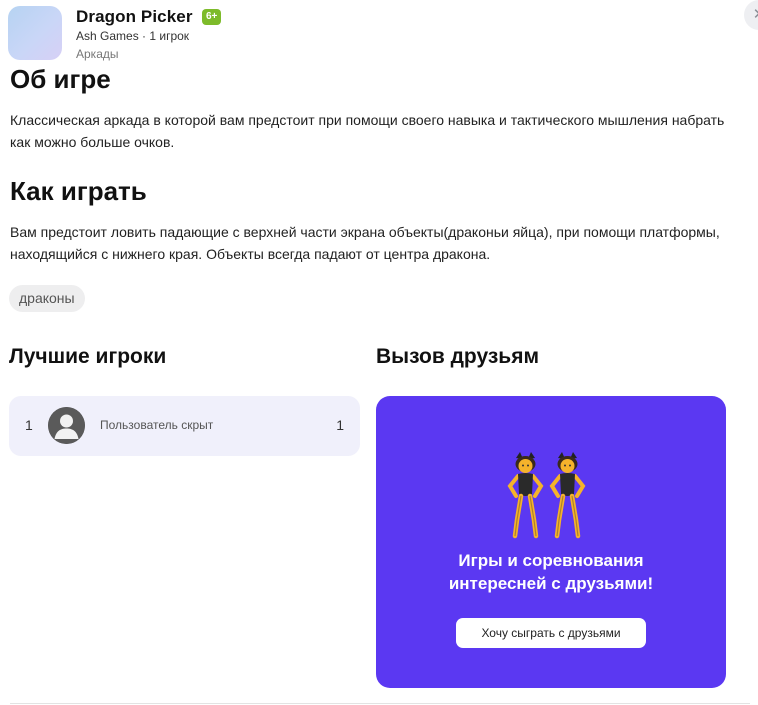  I want to click on challenge-heading: Вызов друзьям, so click(458, 356).